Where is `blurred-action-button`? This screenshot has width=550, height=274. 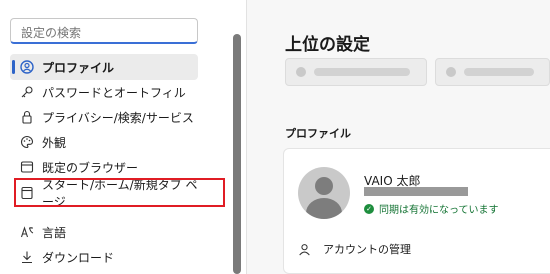 blurred-action-button is located at coordinates (356, 72).